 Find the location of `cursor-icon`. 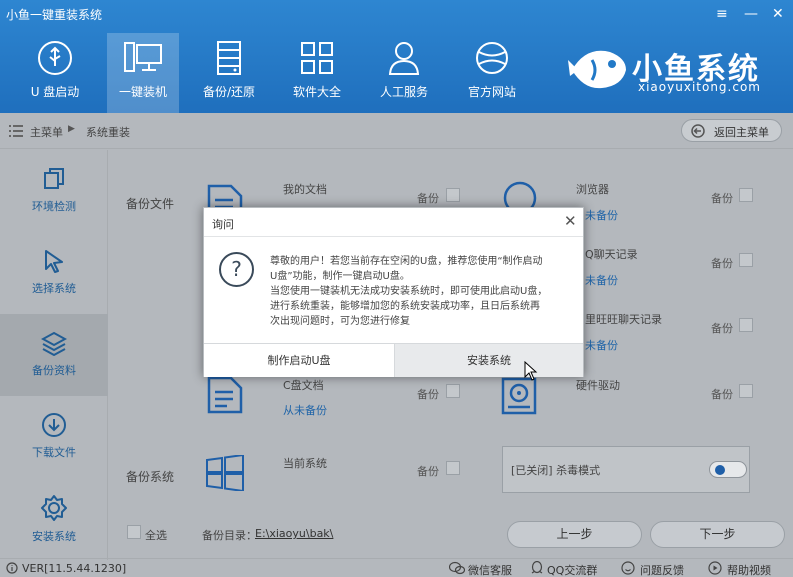

cursor-icon is located at coordinates (54, 261).